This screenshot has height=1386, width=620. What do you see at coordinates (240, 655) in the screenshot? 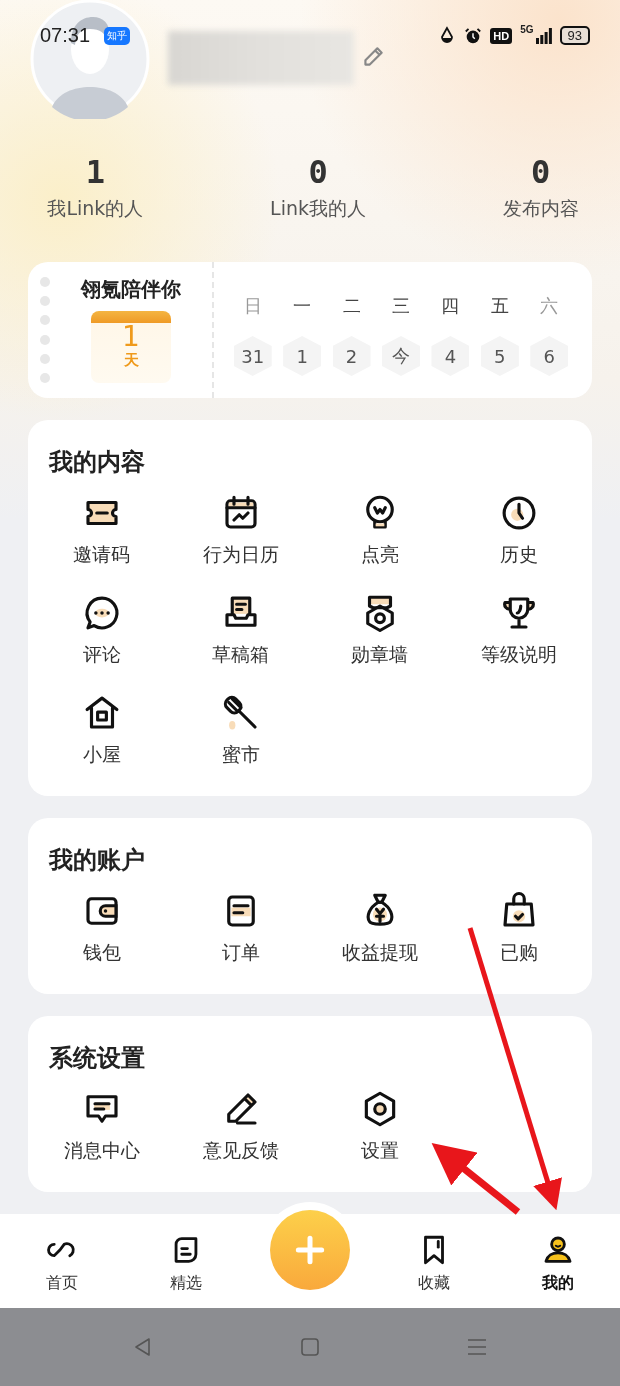
I see `menu-item-label: 草稿箱` at bounding box center [240, 655].